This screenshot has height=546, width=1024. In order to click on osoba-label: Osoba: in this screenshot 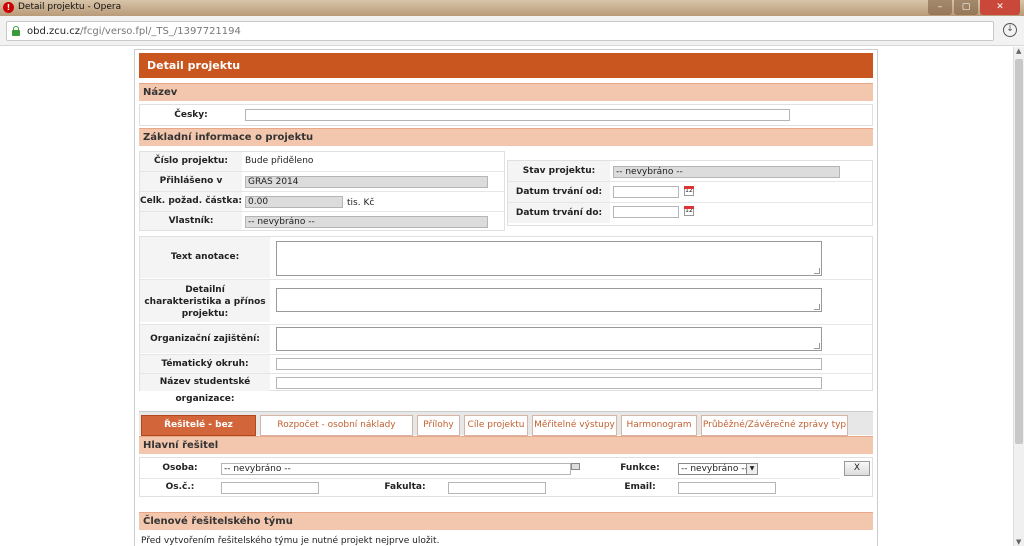, I will do `click(180, 468)`.